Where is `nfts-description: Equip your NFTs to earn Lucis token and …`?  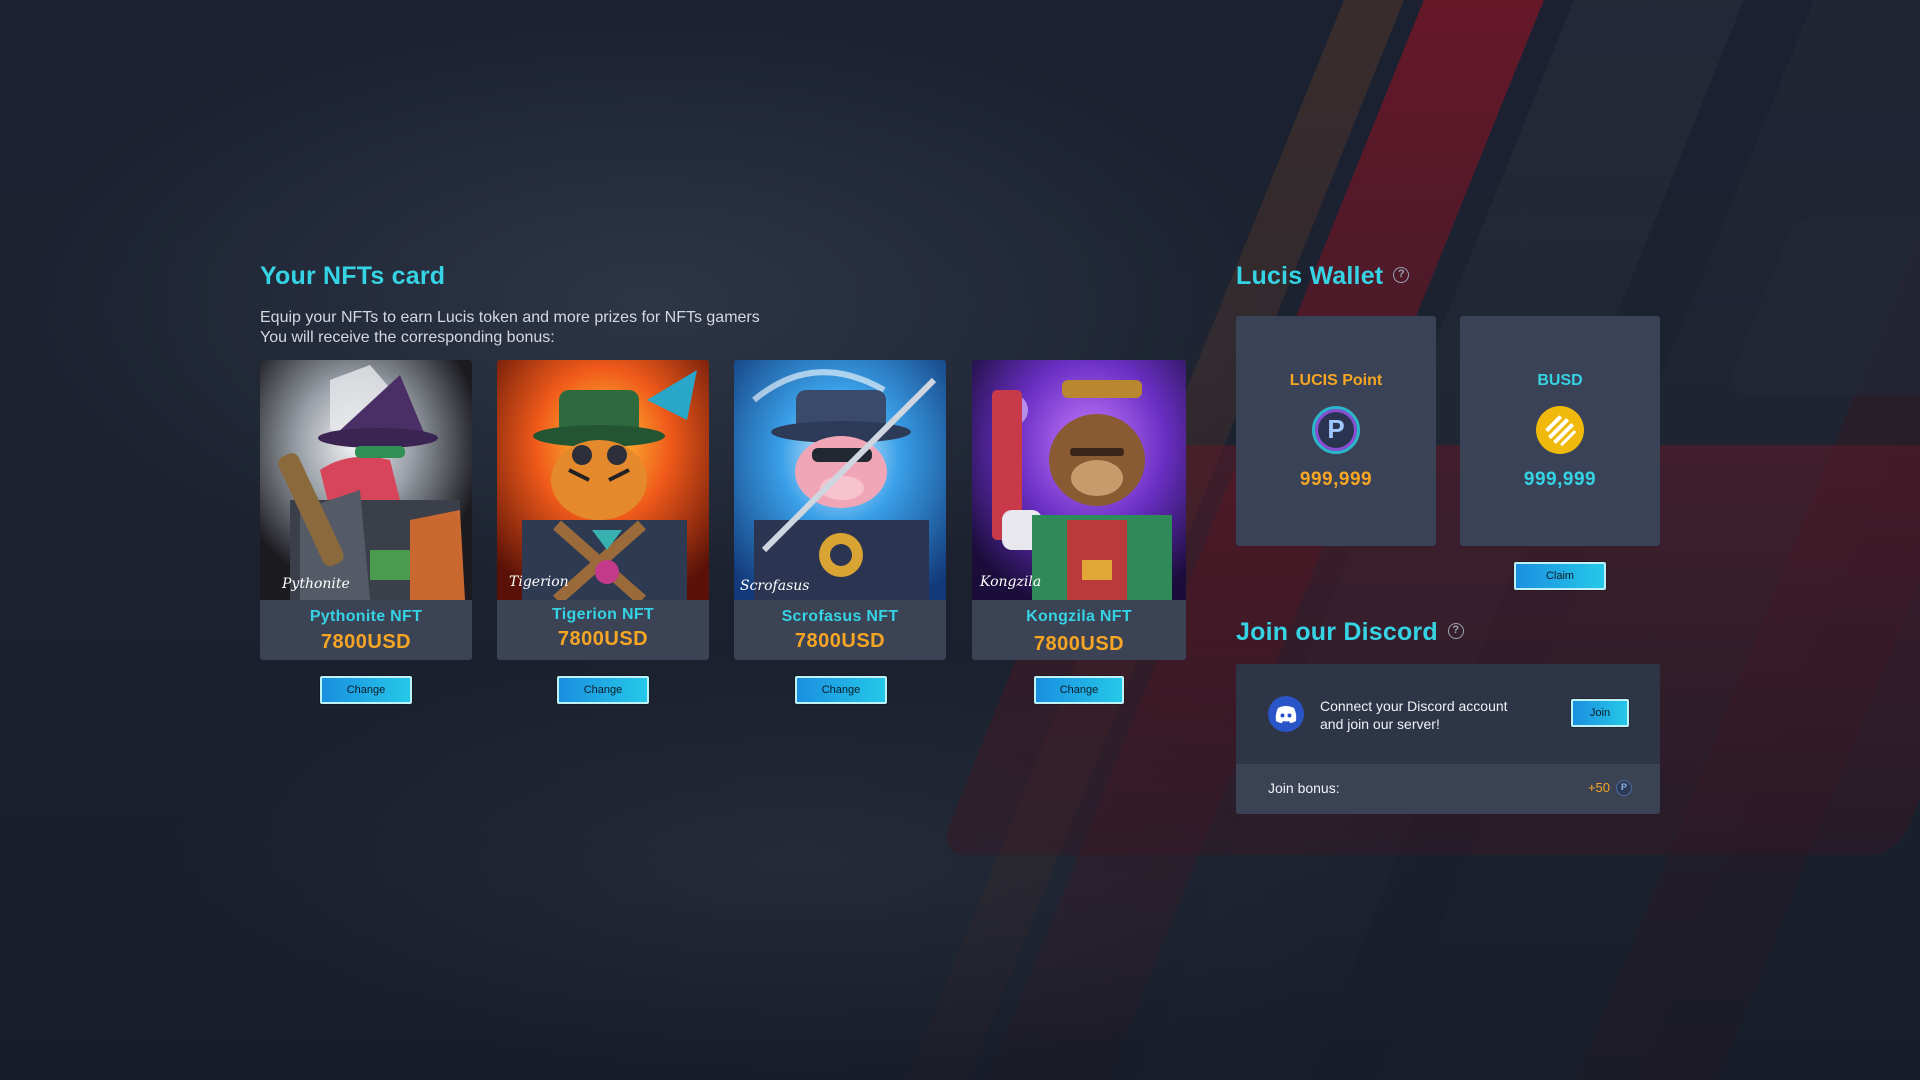 nfts-description: Equip your NFTs to earn Lucis token and … is located at coordinates (510, 328).